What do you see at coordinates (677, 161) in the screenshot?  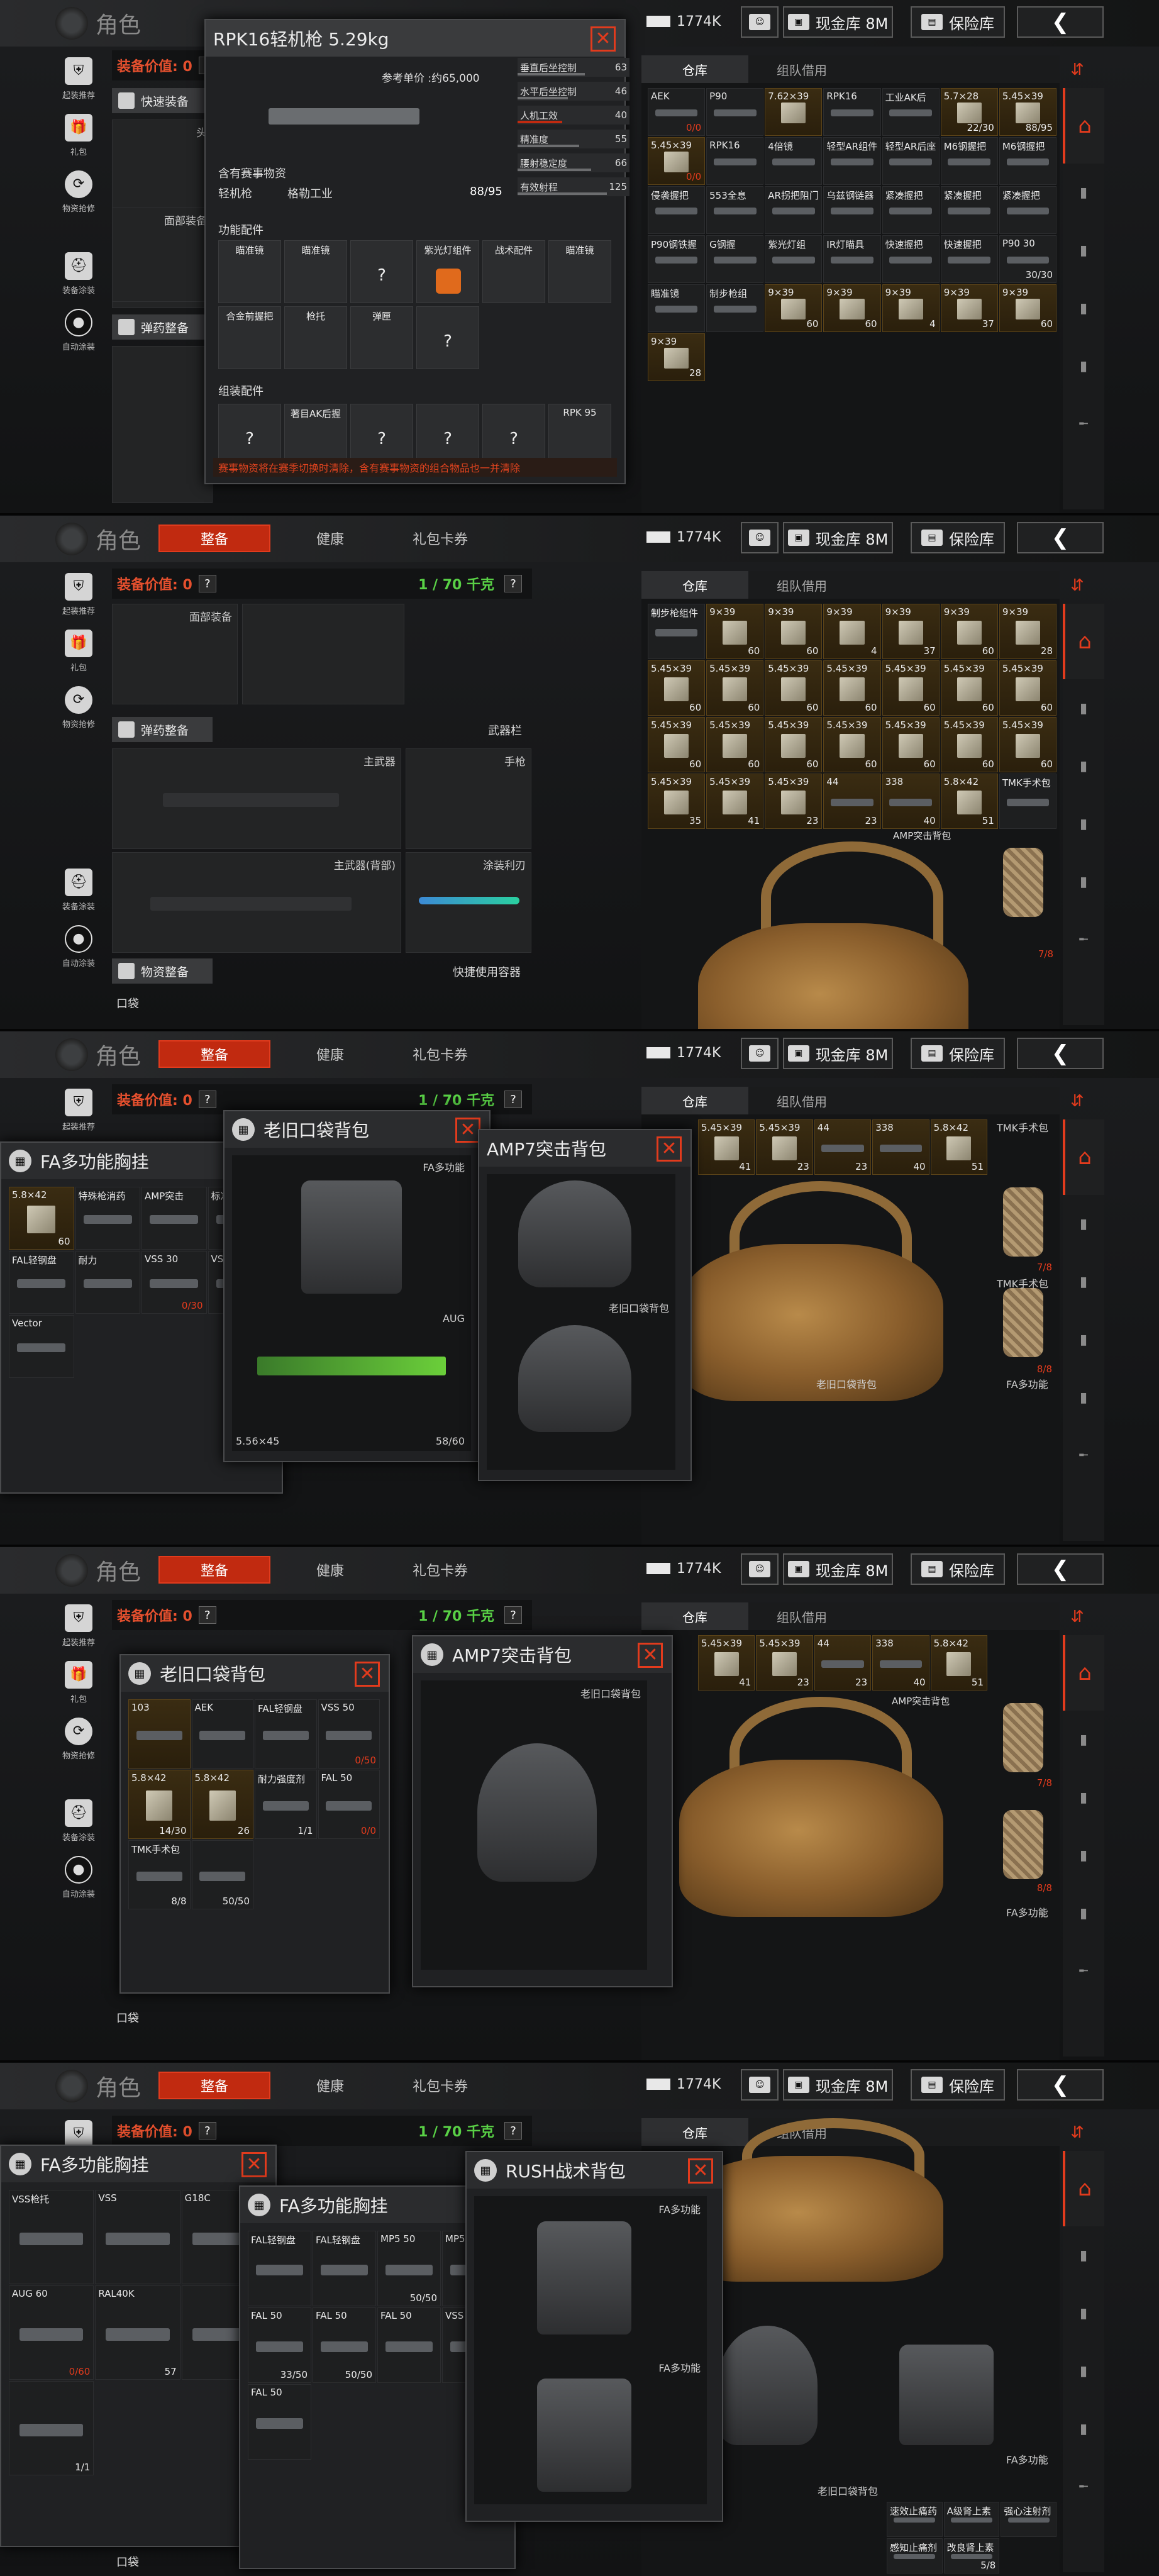 I see `inventory-item: 5.45×39 0/0` at bounding box center [677, 161].